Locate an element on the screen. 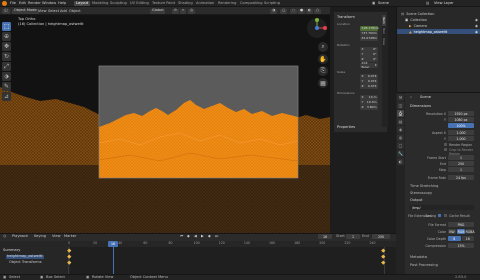 Image resolution: width=480 pixels, height=280 pixels. menu-edit: Edit is located at coordinates (22, 3).